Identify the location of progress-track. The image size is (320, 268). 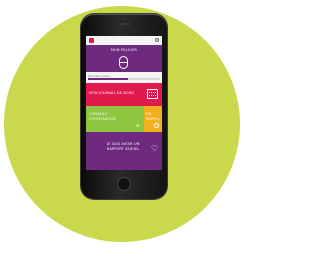
(124, 79).